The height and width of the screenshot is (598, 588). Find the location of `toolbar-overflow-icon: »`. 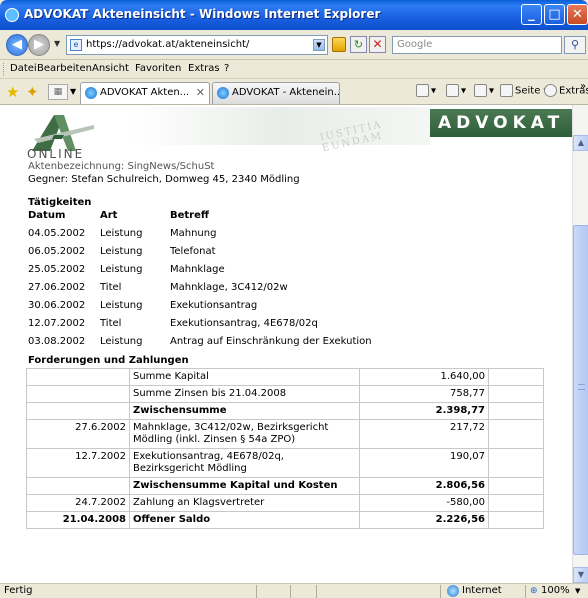

toolbar-overflow-icon: » is located at coordinates (583, 86).